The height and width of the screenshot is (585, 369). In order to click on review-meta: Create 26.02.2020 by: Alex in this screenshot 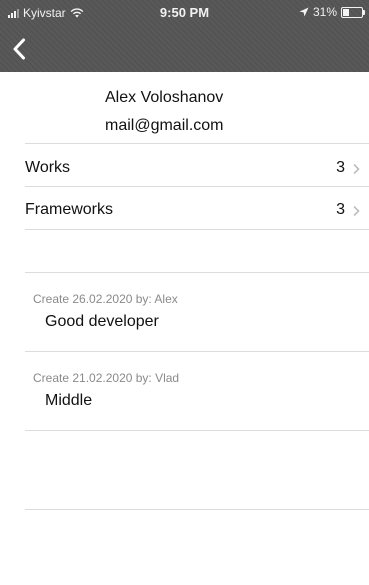, I will do `click(105, 299)`.